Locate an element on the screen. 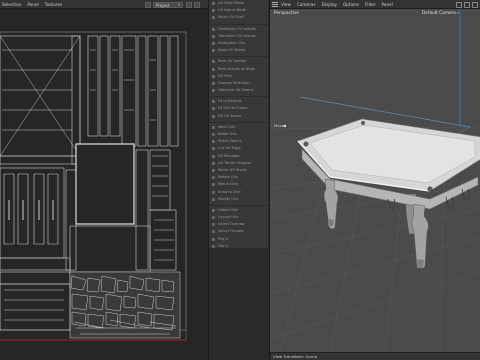  uv-tool-item: Align UV Points is located at coordinates (238, 50).